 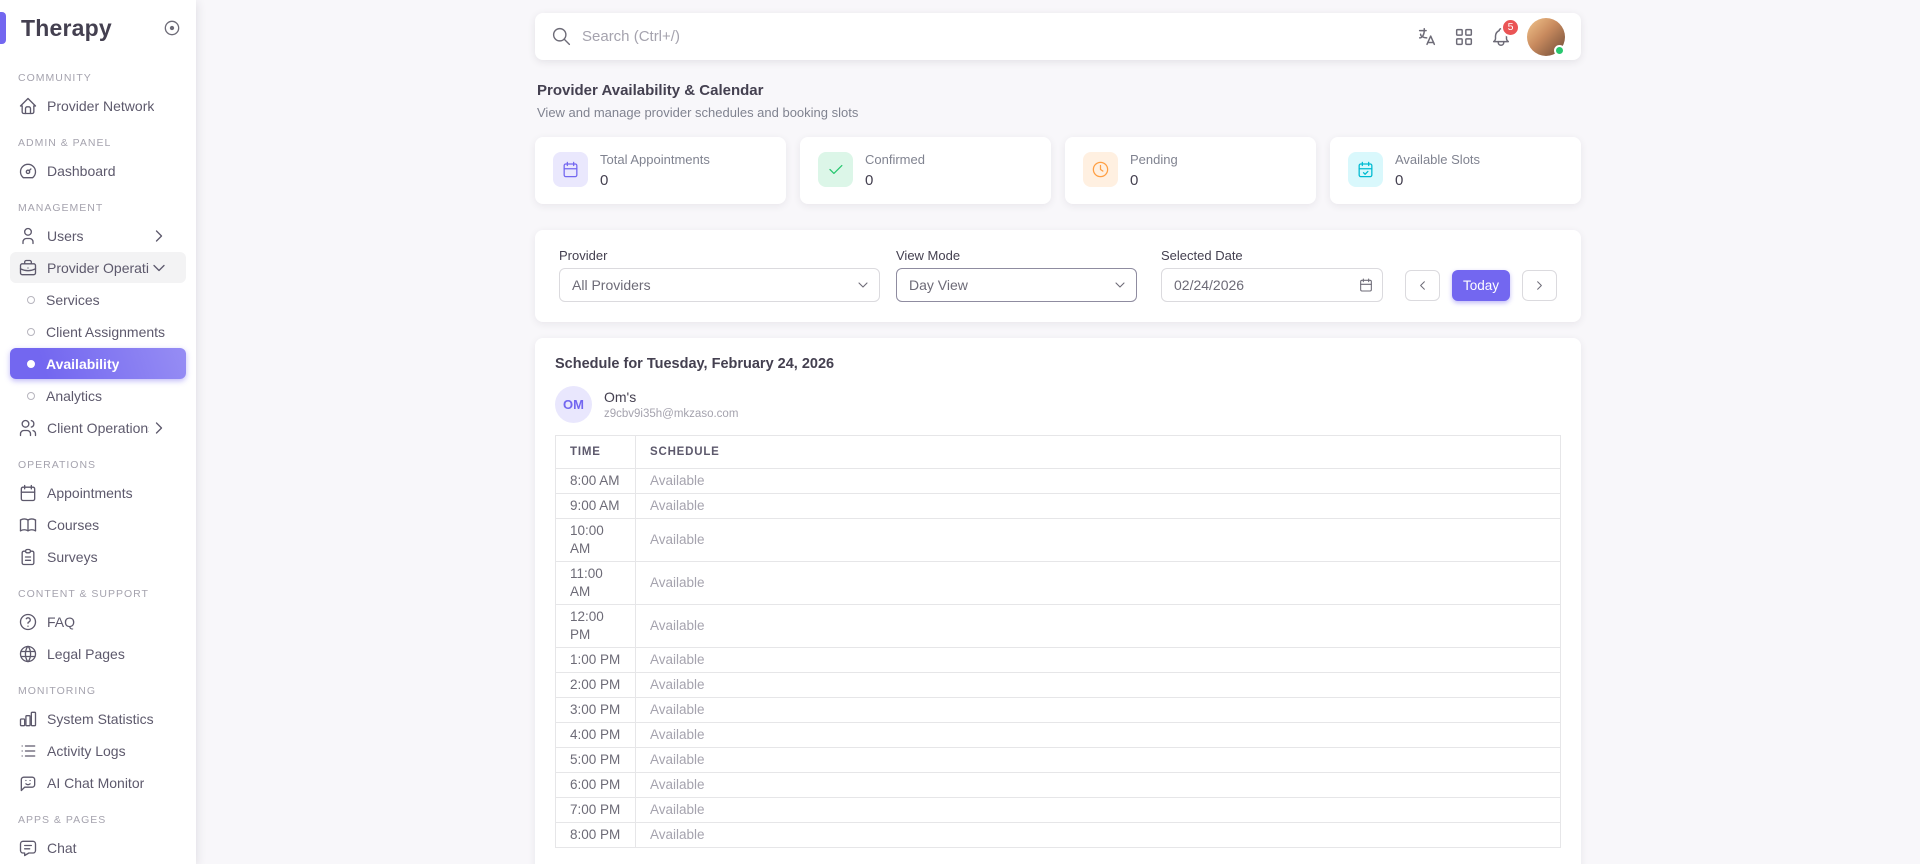 I want to click on provider-email: z9cbv9i35h@mkzaso.com, so click(x=671, y=414).